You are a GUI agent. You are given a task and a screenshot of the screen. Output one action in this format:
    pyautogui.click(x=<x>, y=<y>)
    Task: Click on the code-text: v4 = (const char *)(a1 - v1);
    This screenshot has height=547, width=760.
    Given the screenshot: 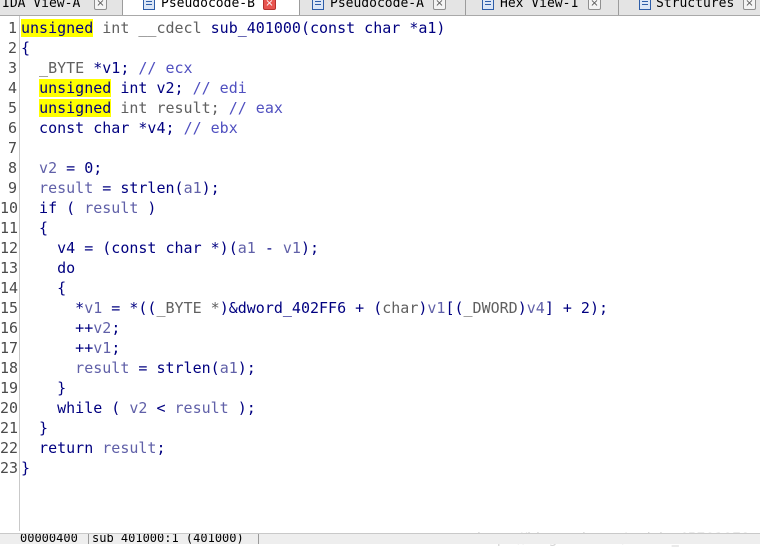 What is the action you would take?
    pyautogui.click(x=170, y=248)
    